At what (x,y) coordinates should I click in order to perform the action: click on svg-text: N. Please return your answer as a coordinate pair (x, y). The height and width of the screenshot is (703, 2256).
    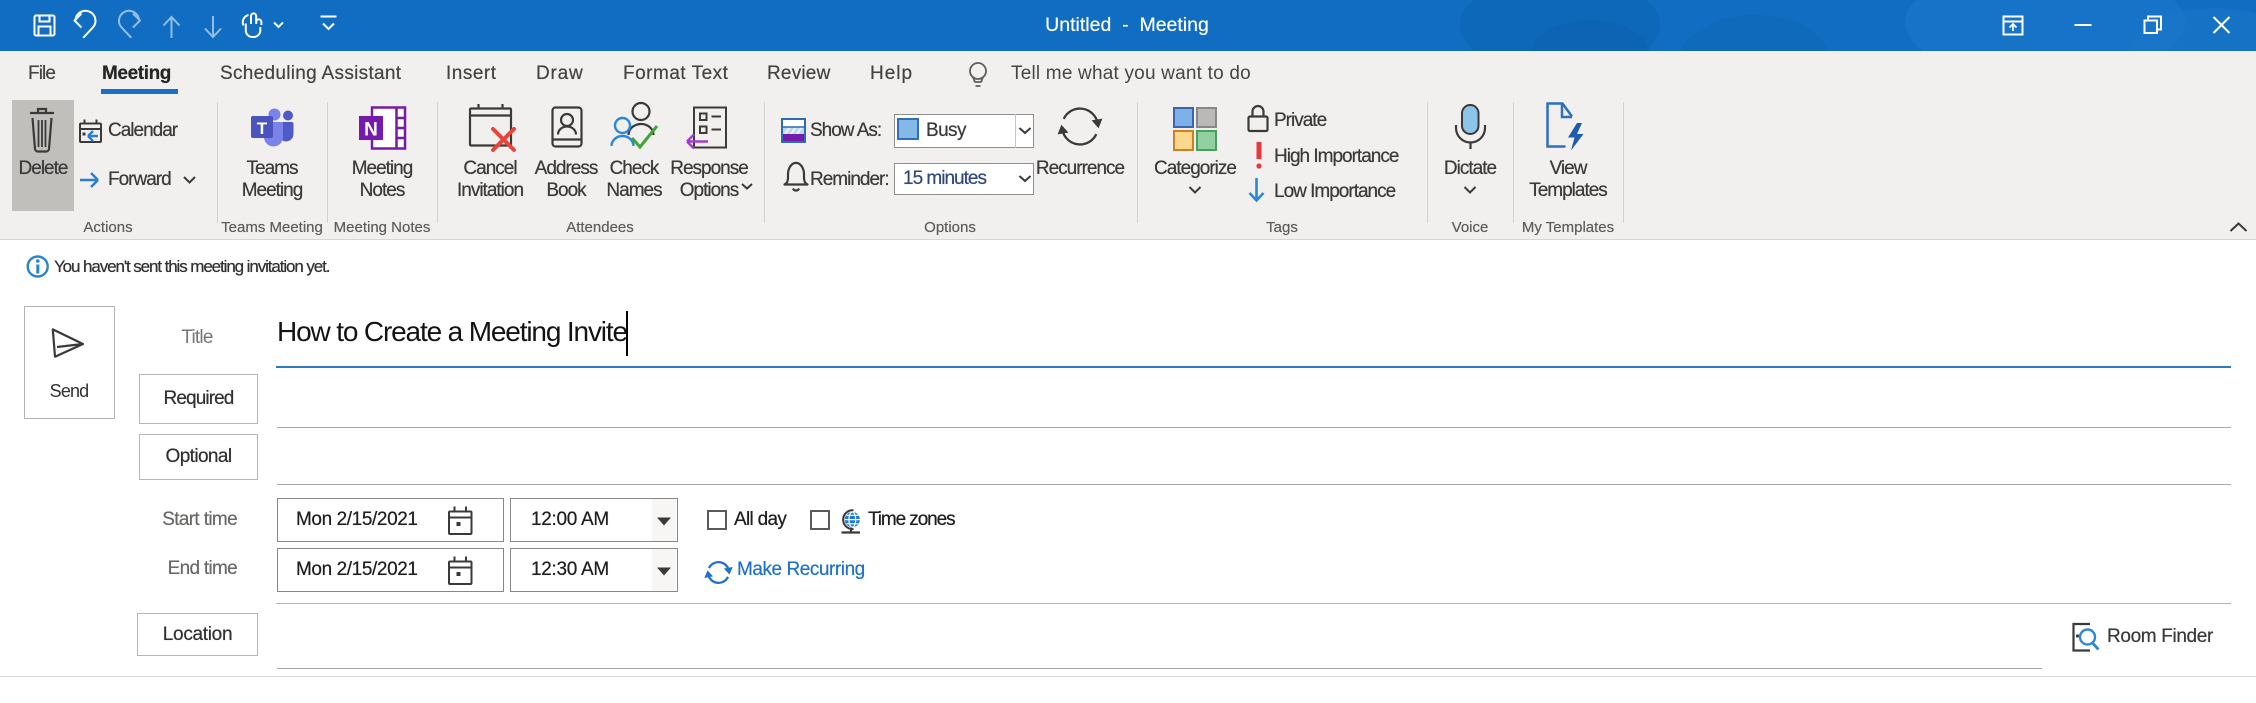
    Looking at the image, I should click on (371, 130).